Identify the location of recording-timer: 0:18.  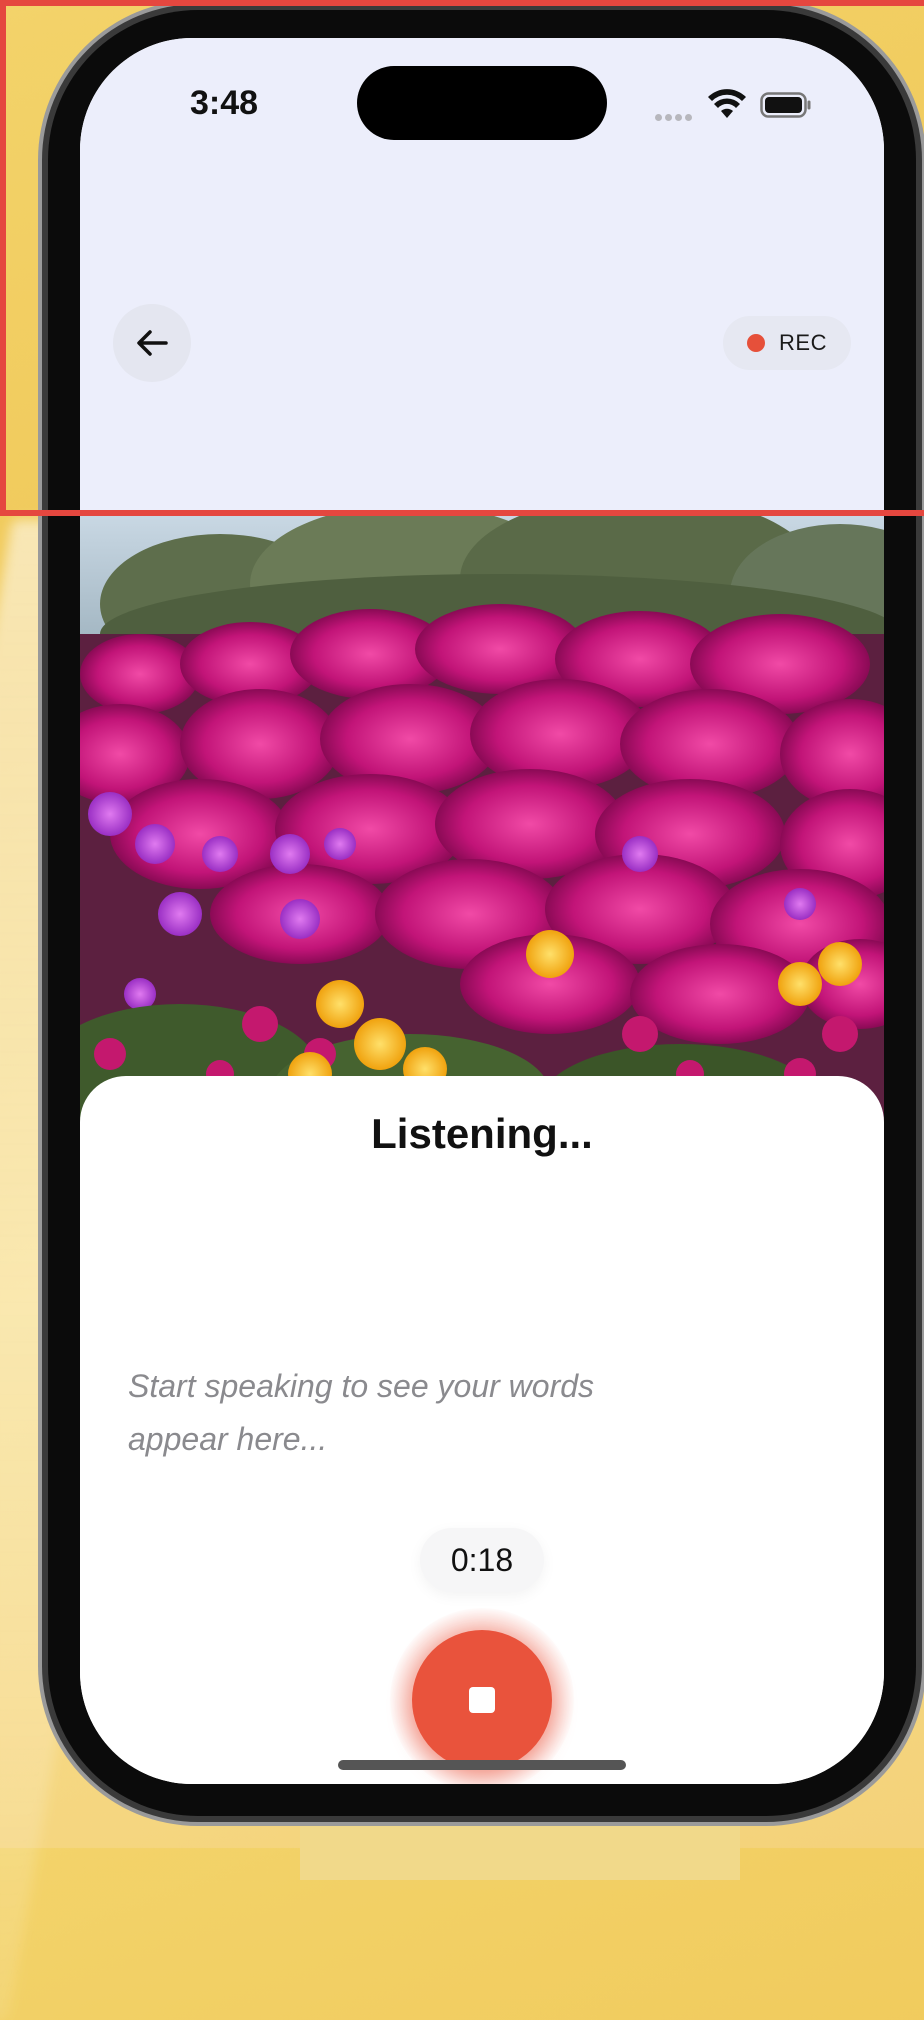
(482, 1560).